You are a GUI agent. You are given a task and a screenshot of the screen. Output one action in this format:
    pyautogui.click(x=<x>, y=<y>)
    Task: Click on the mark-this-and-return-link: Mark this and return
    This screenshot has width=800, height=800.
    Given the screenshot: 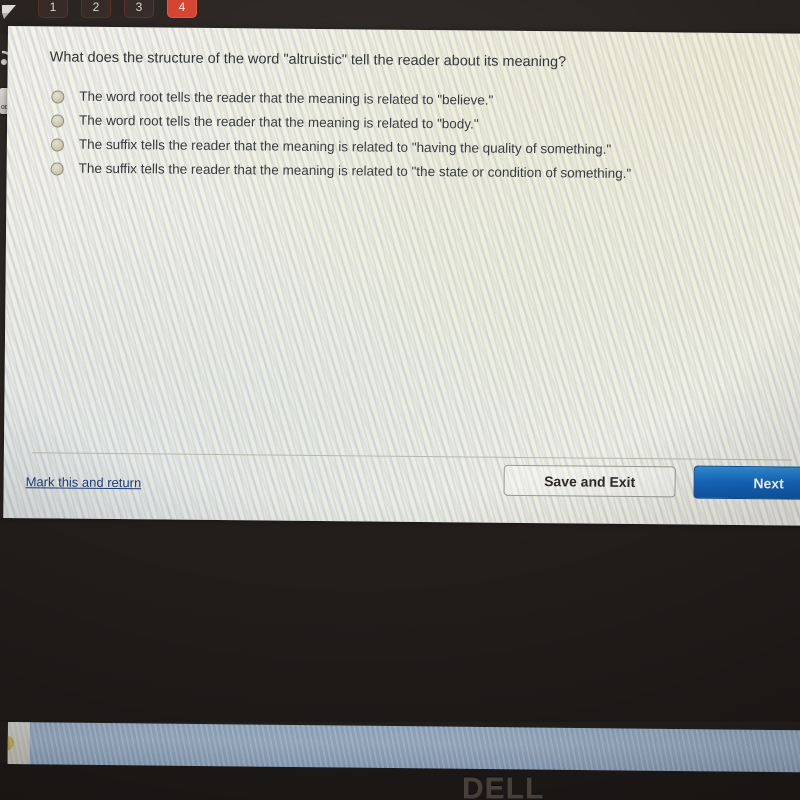 What is the action you would take?
    pyautogui.click(x=84, y=482)
    